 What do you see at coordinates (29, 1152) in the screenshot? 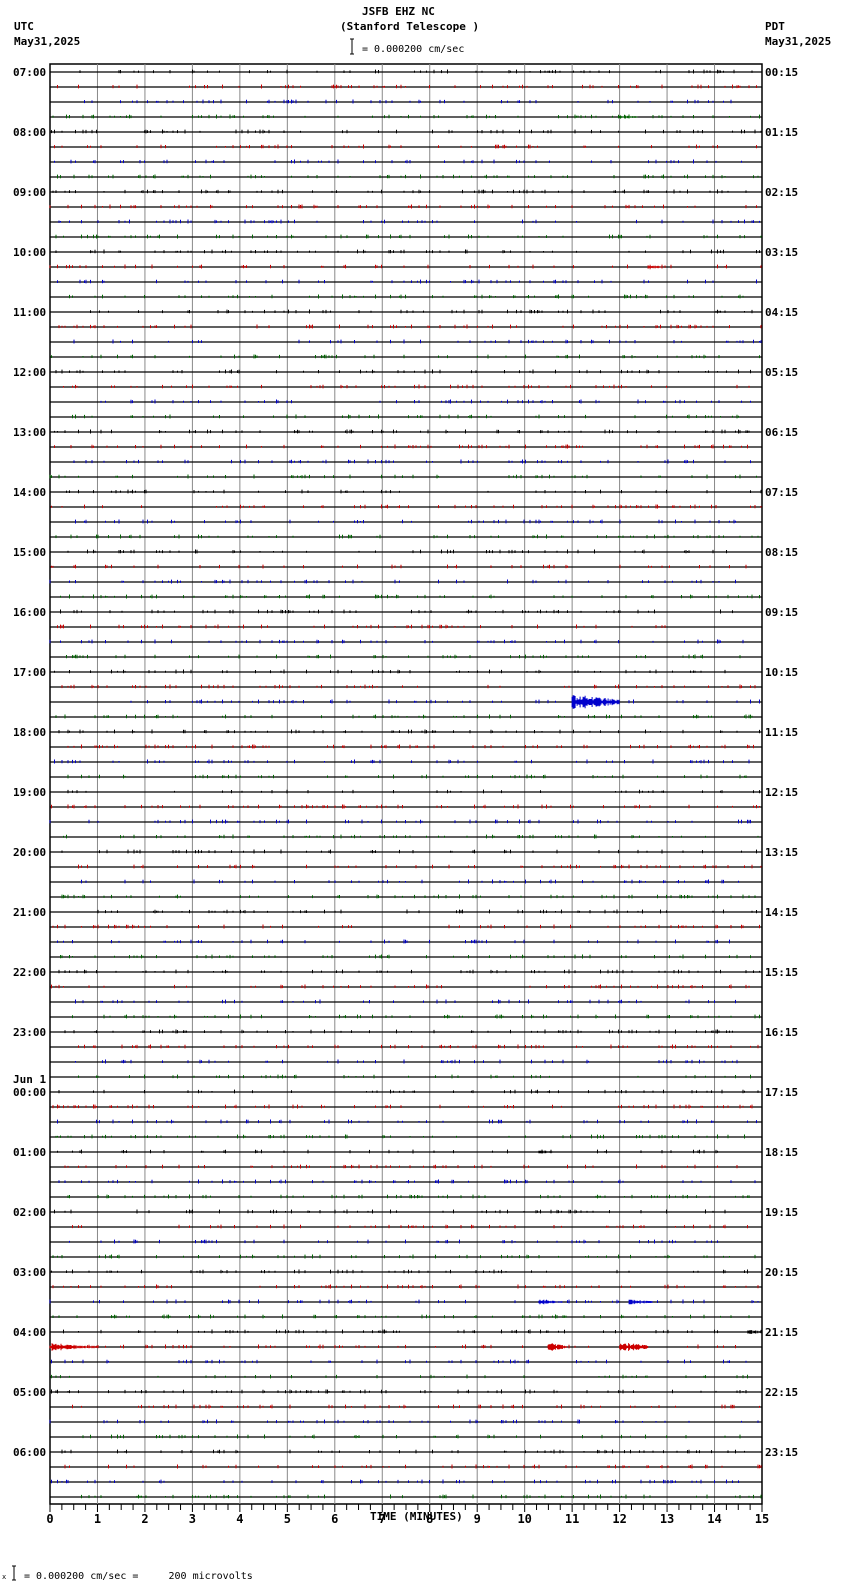
I see `utc-hour-label: 01:00` at bounding box center [29, 1152].